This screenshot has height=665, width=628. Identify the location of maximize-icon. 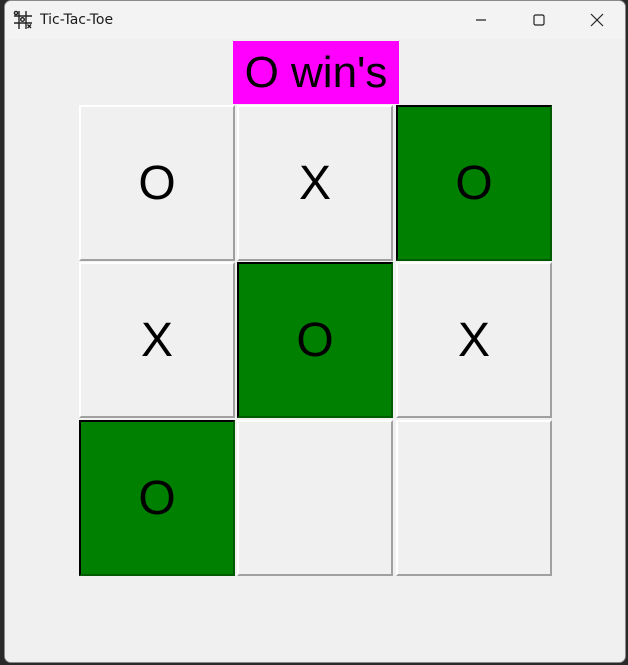
(539, 20).